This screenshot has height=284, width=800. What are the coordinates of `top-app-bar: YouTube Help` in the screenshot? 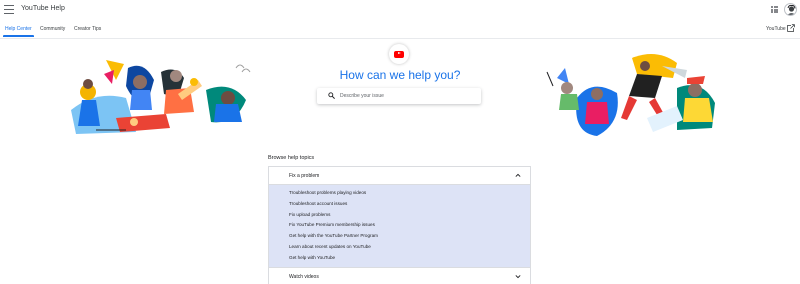 It's located at (400, 10).